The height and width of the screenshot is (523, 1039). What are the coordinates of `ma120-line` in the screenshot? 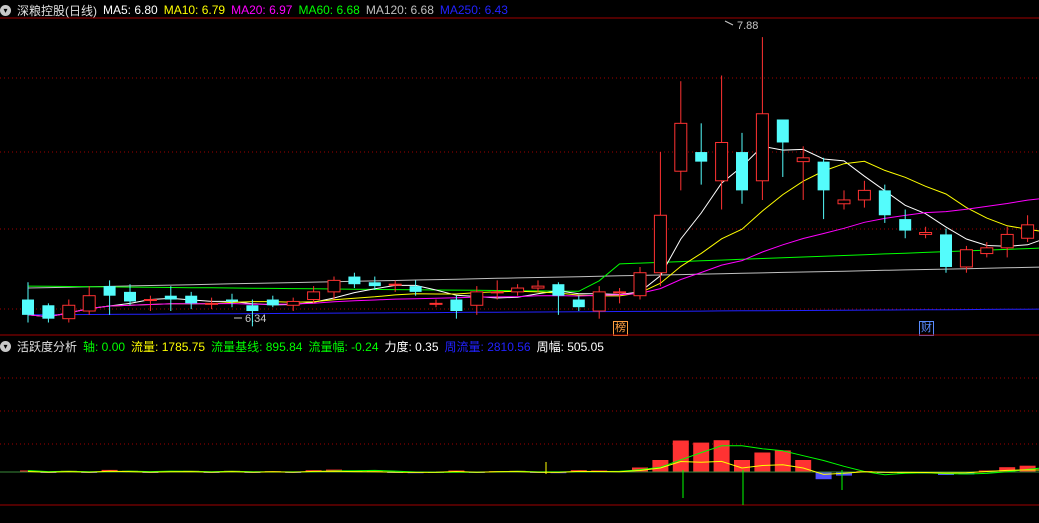 It's located at (533, 277).